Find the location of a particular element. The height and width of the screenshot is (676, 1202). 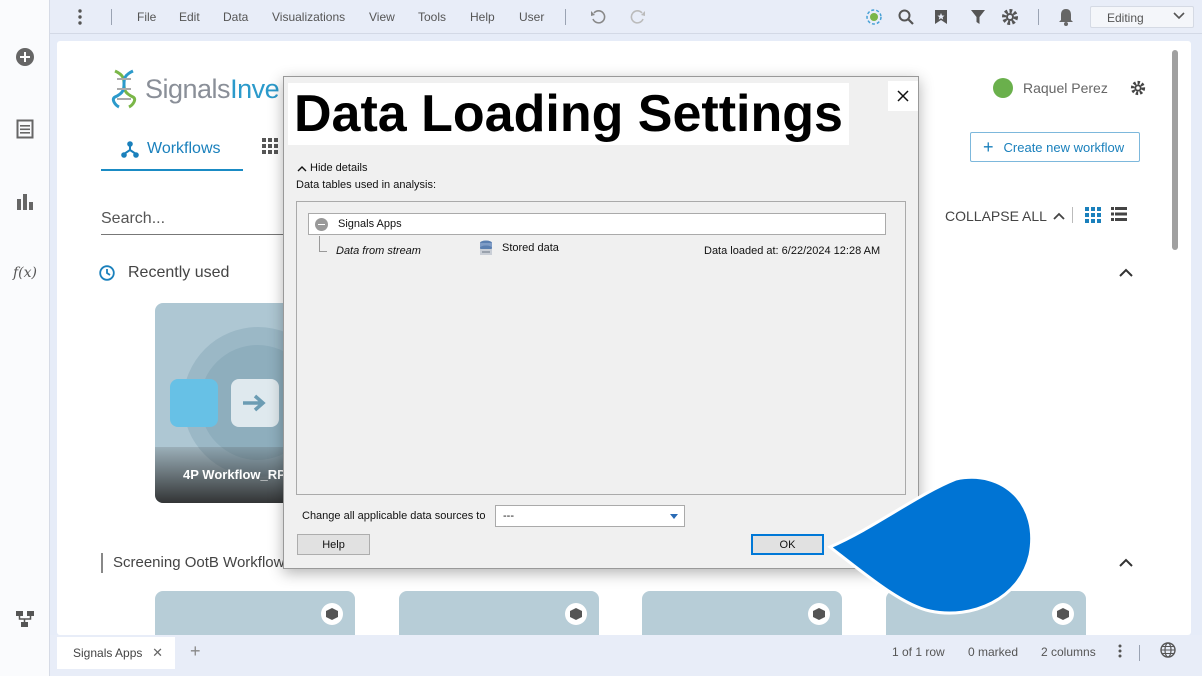

tab-workflows-label: Workflows is located at coordinates (184, 148).